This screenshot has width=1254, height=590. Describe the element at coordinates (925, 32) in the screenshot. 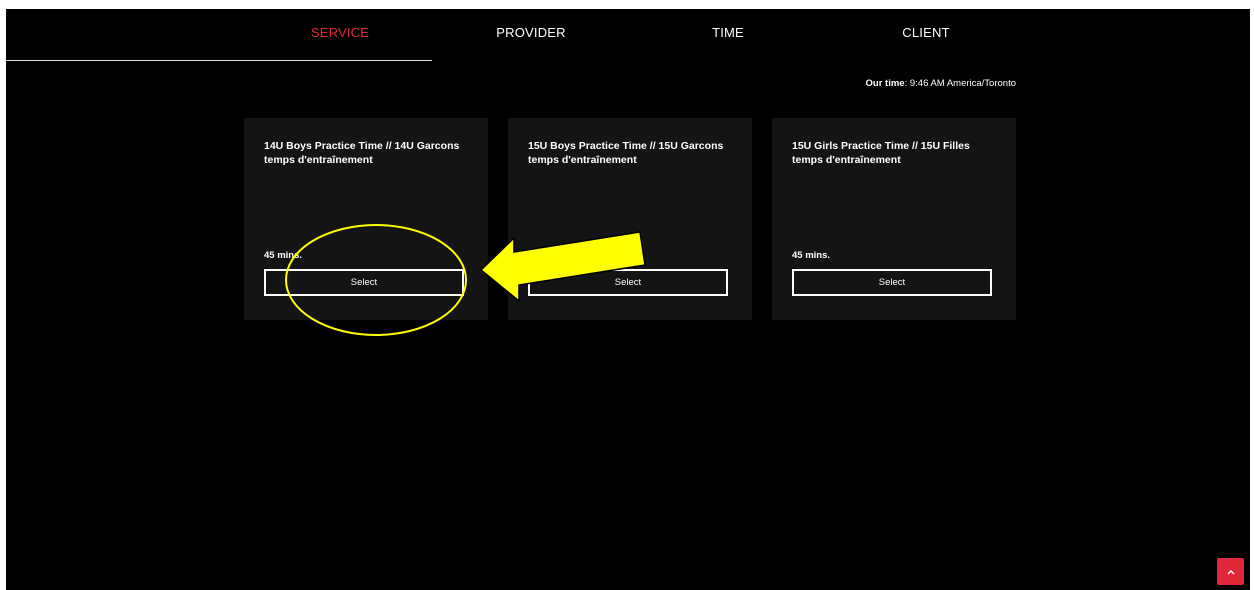

I see `step-client: CLIENT` at that location.